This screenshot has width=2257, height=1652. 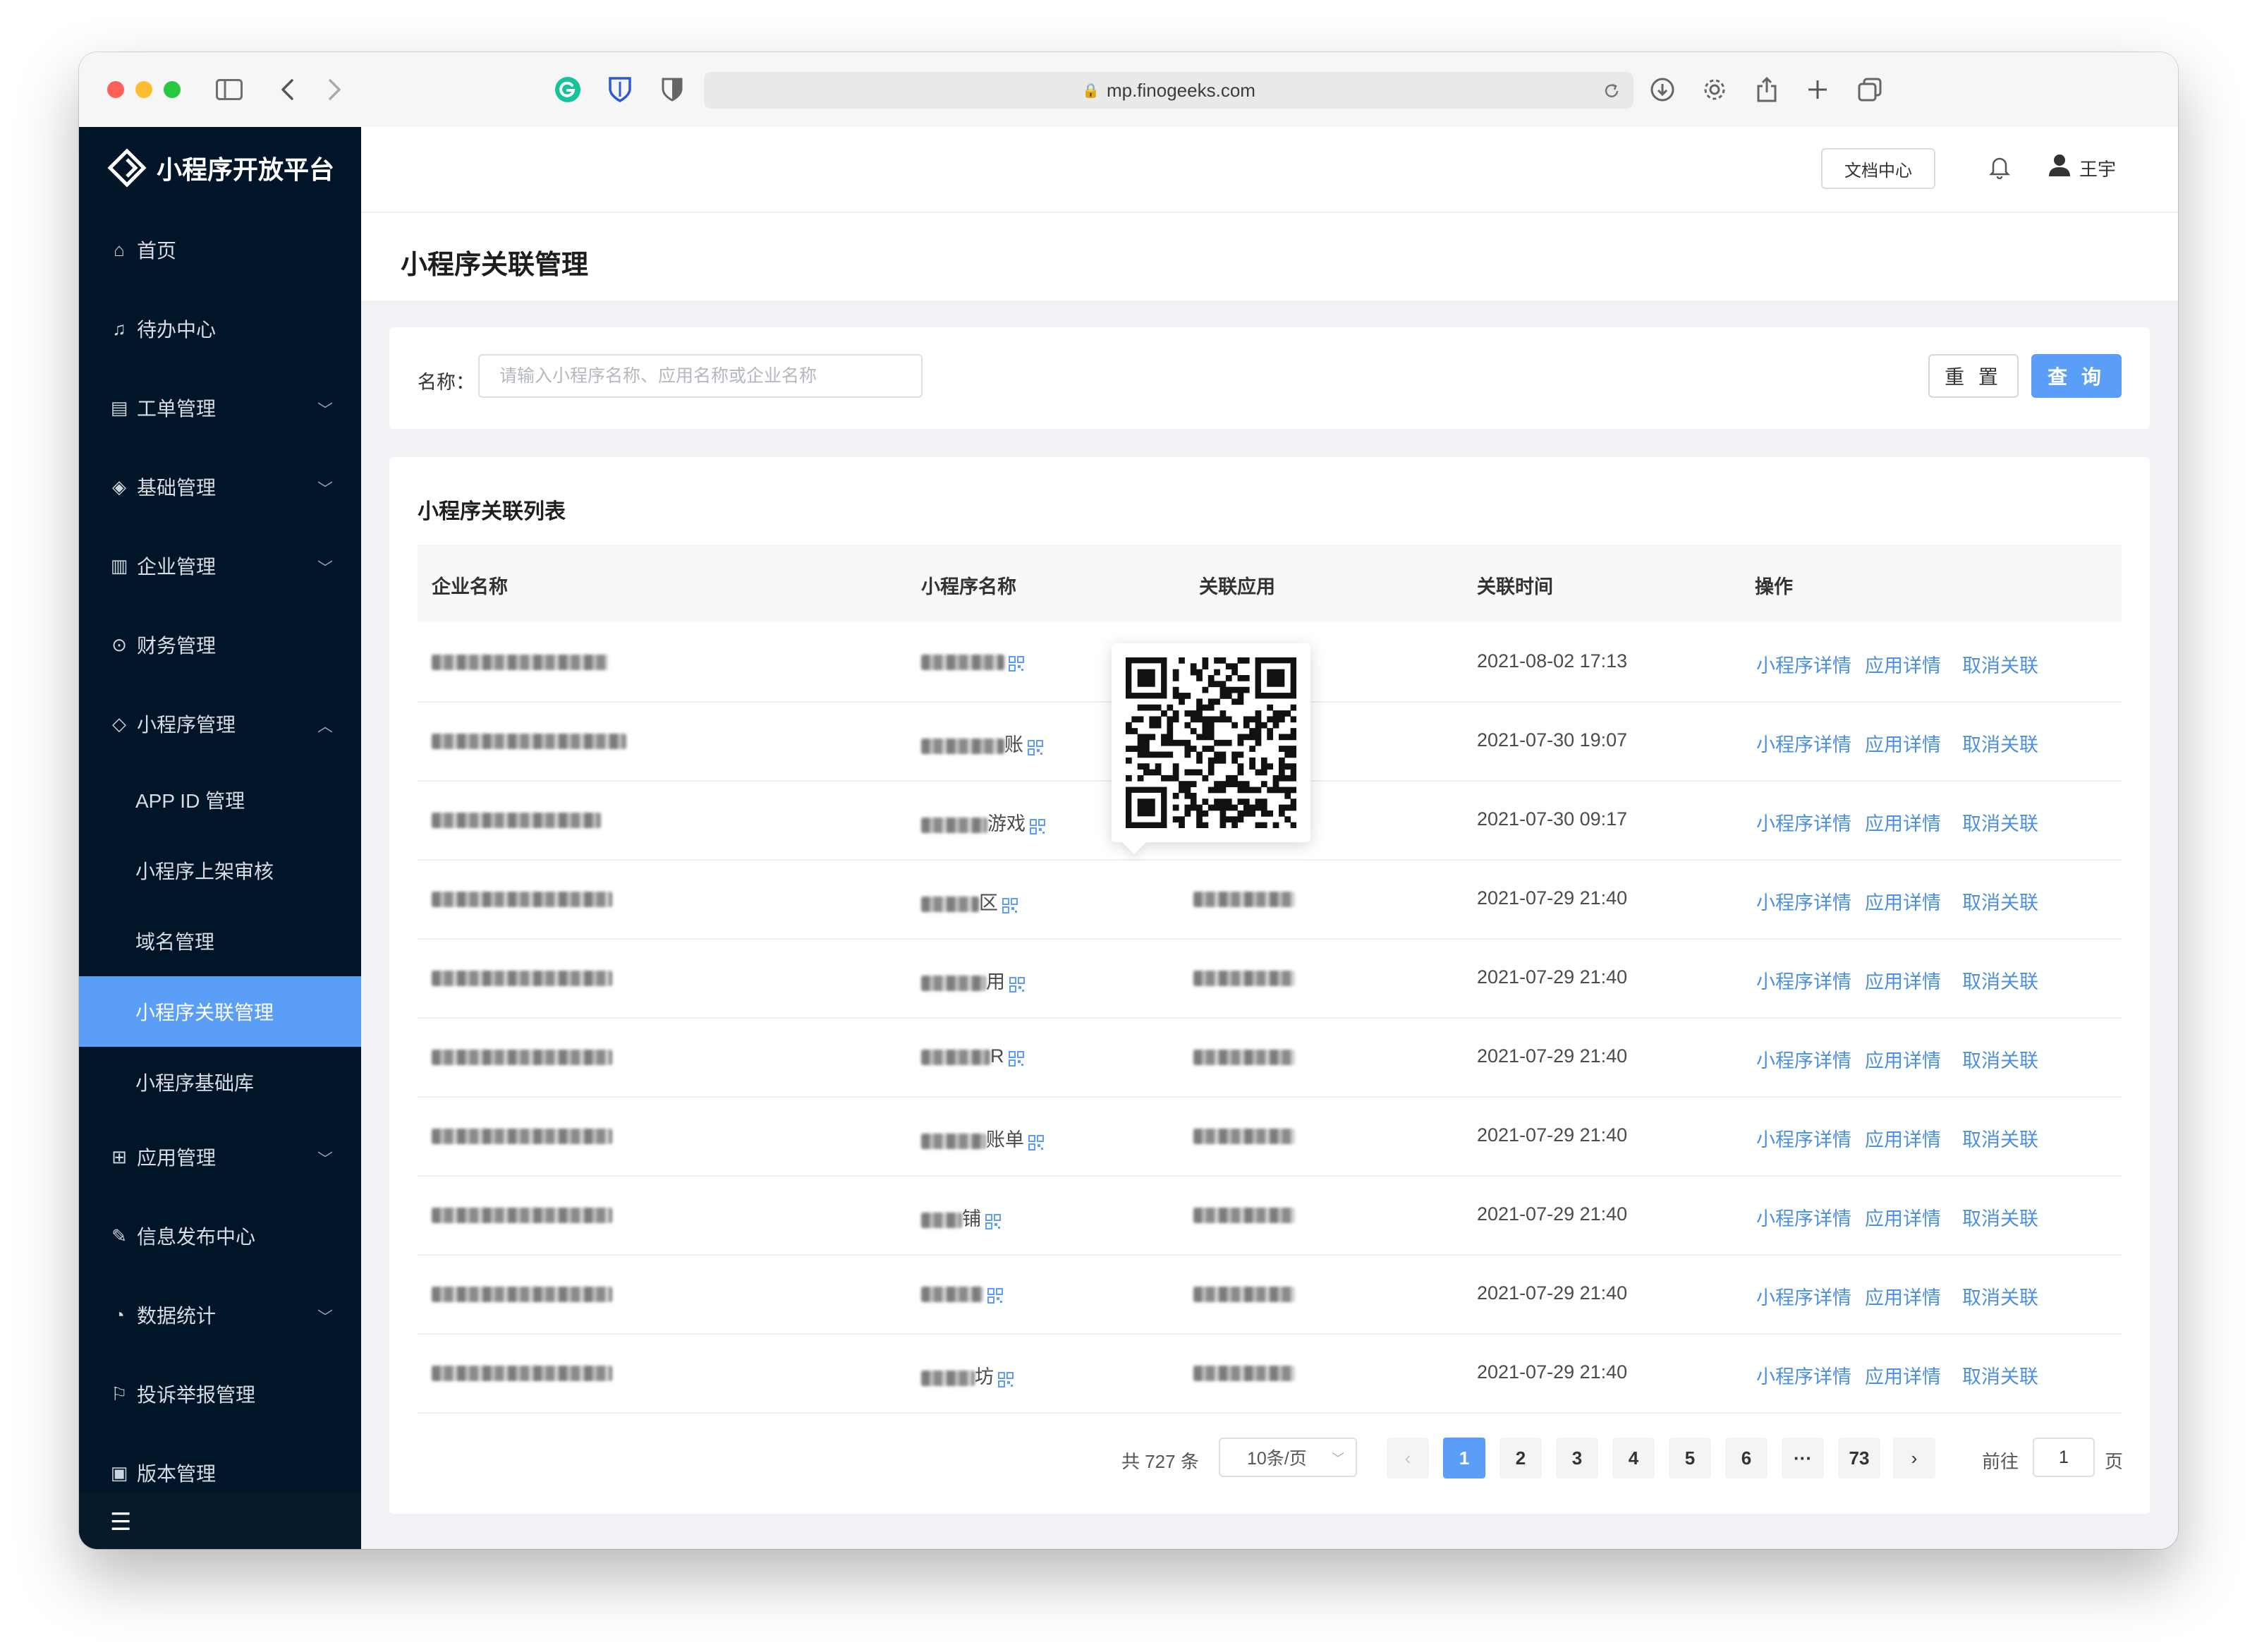 What do you see at coordinates (1870, 89) in the screenshot?
I see `tab-overview-icon` at bounding box center [1870, 89].